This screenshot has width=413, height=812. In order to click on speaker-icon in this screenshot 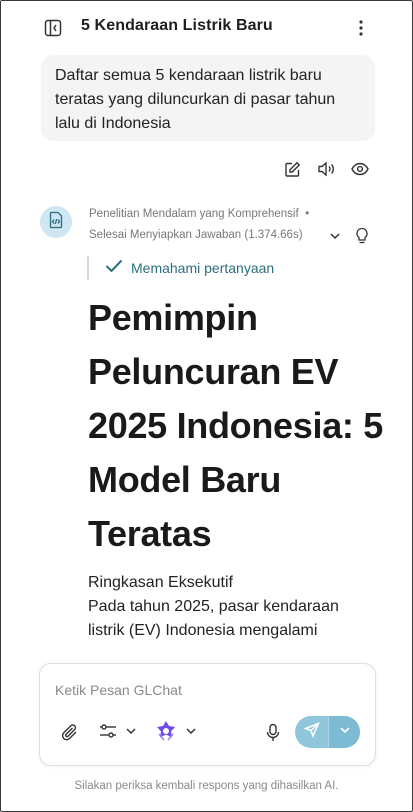, I will do `click(326, 169)`.